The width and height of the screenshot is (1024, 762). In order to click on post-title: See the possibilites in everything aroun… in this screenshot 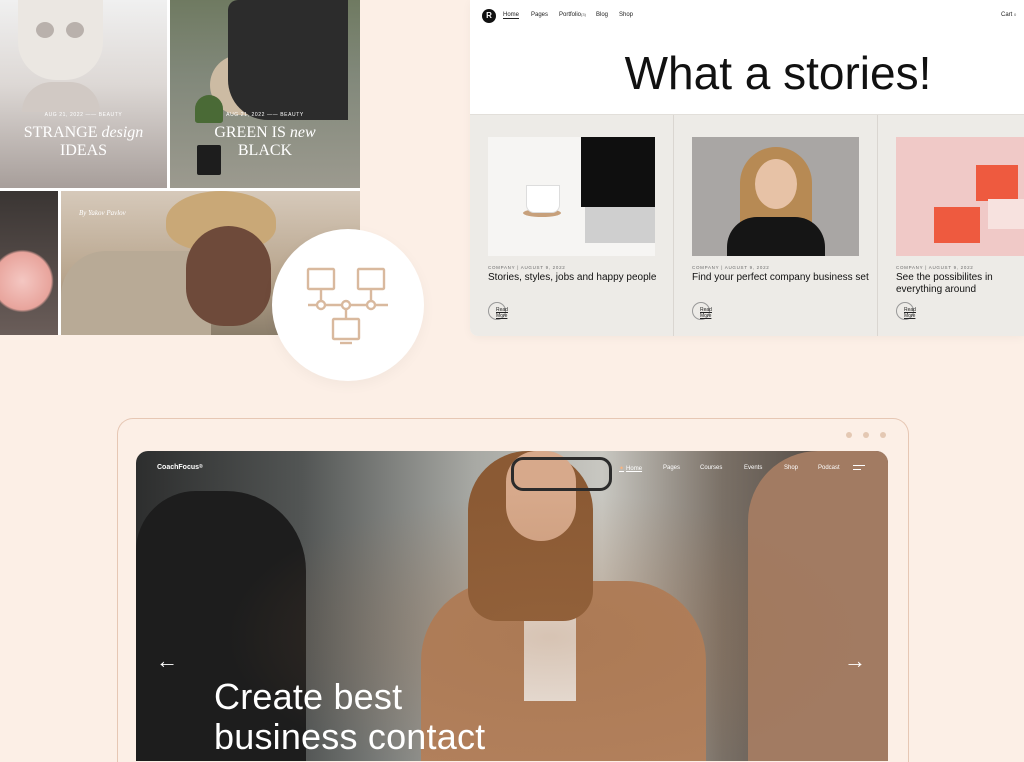, I will do `click(960, 284)`.